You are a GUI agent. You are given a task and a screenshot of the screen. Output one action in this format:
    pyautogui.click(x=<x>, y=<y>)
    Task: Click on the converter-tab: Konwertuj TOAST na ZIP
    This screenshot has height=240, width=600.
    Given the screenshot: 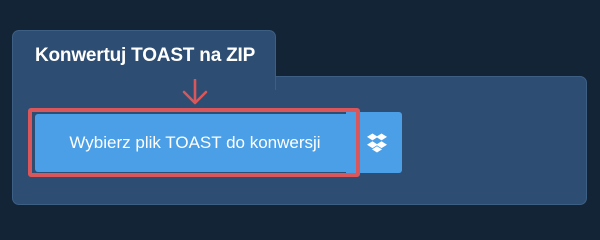 What is the action you would take?
    pyautogui.click(x=144, y=60)
    